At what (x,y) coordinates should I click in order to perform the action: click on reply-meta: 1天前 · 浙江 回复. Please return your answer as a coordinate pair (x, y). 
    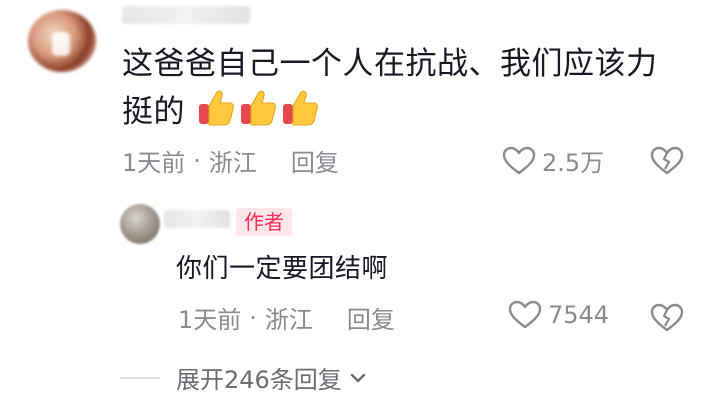
    Looking at the image, I should click on (286, 317).